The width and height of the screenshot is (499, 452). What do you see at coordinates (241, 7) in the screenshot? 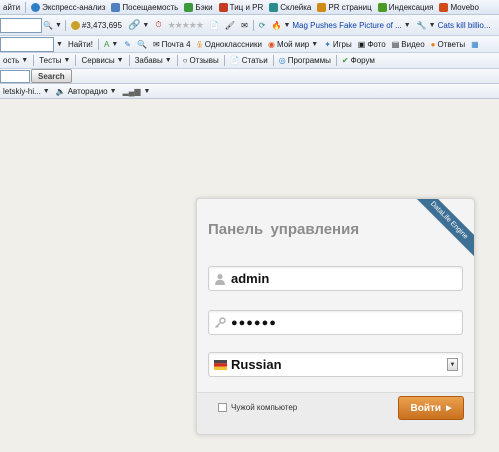
I see `toolbar-item-tic-pr: Тиц и PR` at bounding box center [241, 7].